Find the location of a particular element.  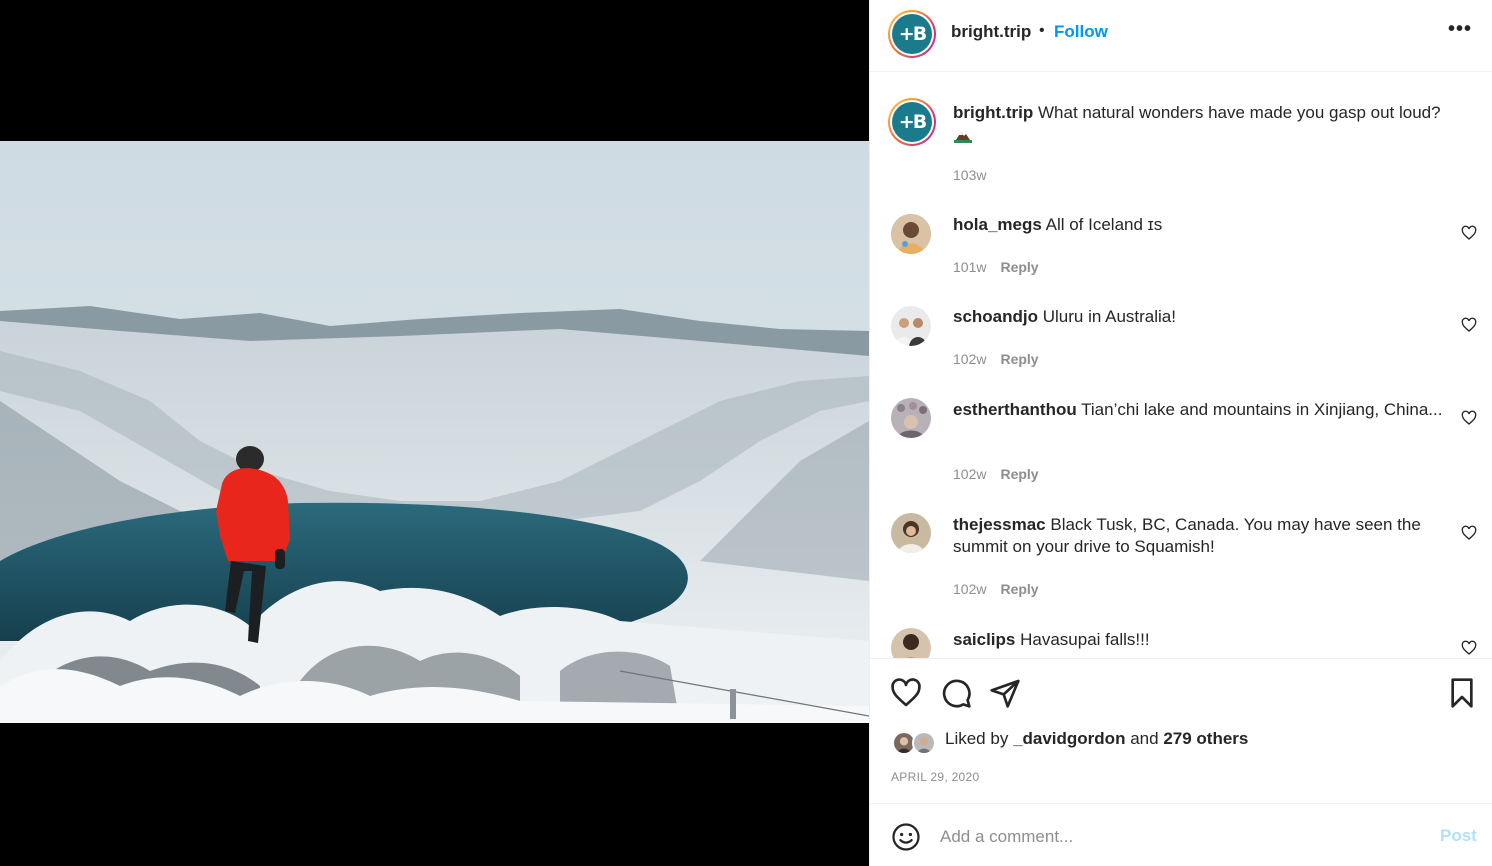

comment-username: thejessmac is located at coordinates (999, 524).